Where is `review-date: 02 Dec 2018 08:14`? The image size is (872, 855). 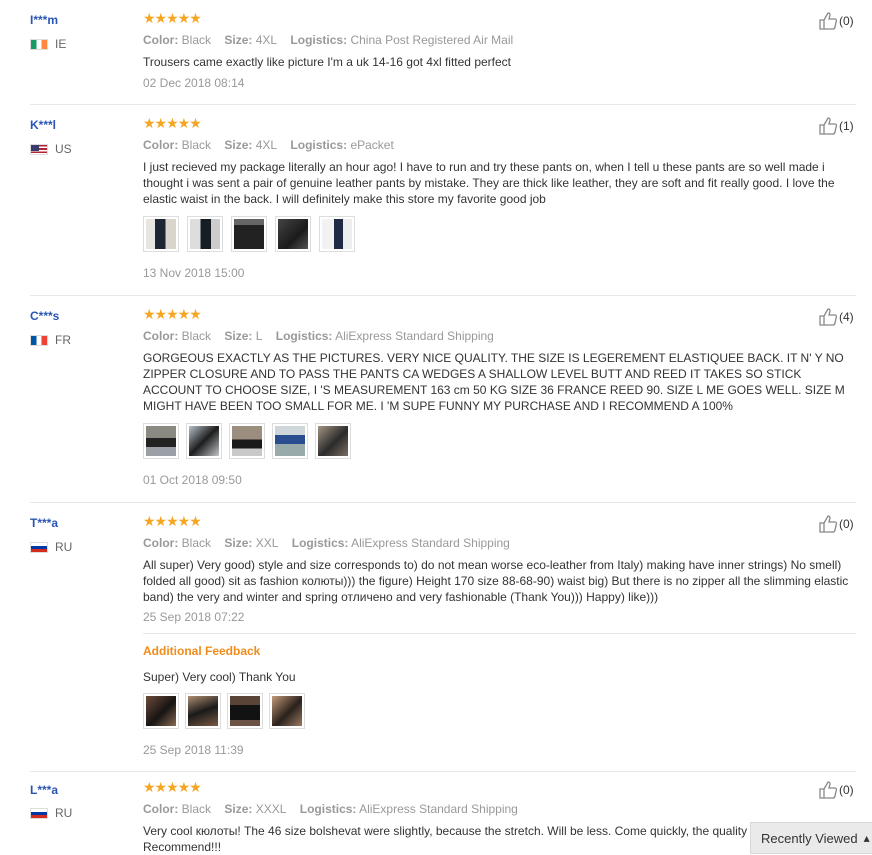
review-date: 02 Dec 2018 08:14 is located at coordinates (194, 83).